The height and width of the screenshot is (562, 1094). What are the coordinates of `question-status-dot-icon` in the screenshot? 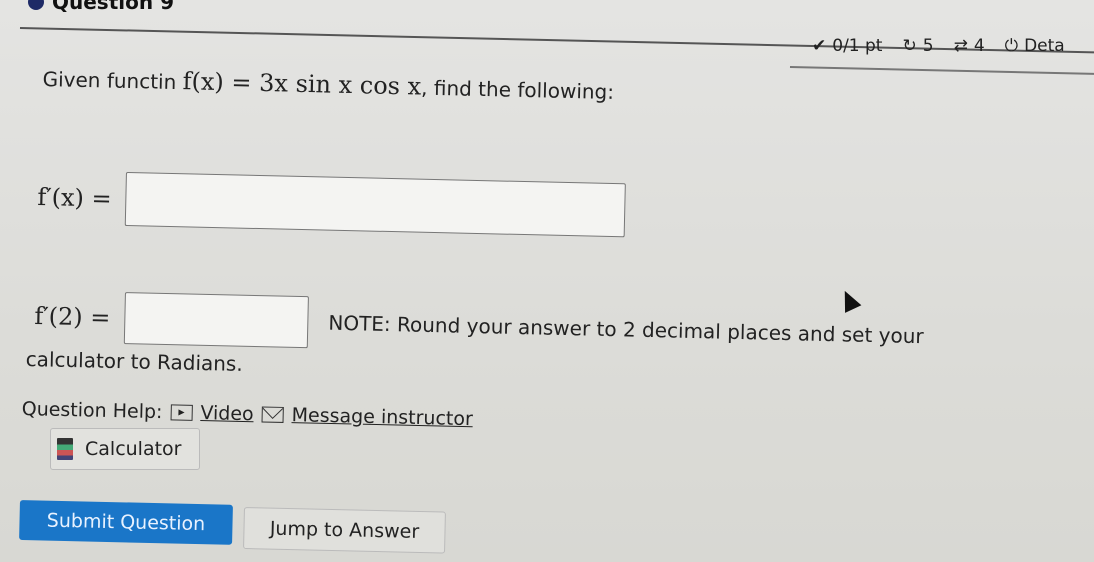 It's located at (36, 5).